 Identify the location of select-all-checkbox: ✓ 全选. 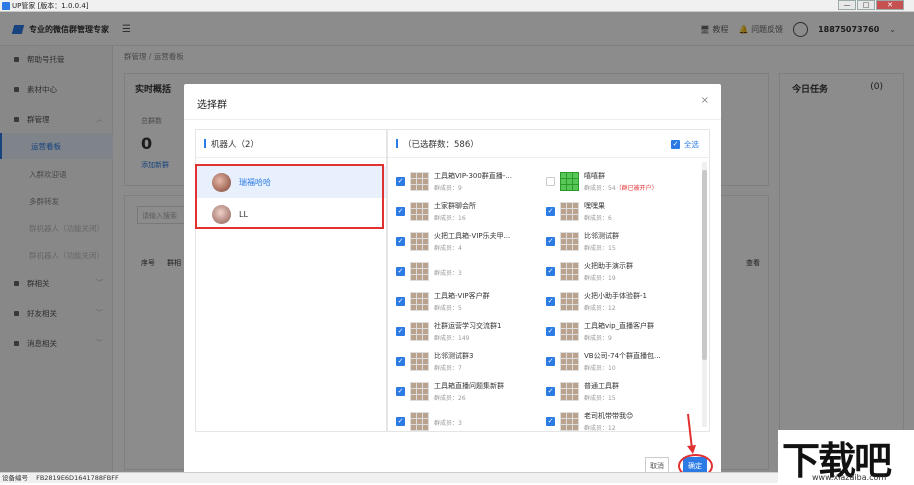
(685, 144).